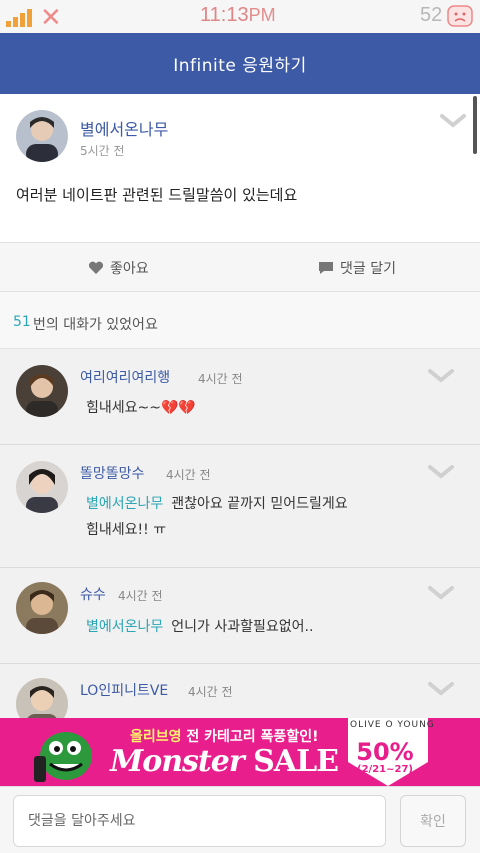 The height and width of the screenshot is (853, 480). I want to click on battery-level: 52, so click(431, 15).